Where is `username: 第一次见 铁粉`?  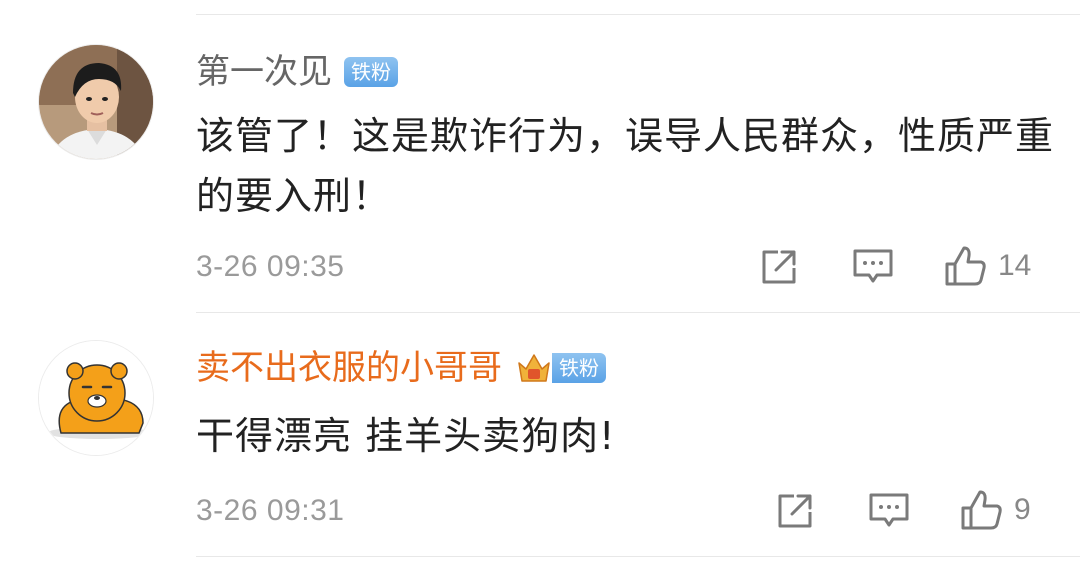 username: 第一次见 铁粉 is located at coordinates (297, 72).